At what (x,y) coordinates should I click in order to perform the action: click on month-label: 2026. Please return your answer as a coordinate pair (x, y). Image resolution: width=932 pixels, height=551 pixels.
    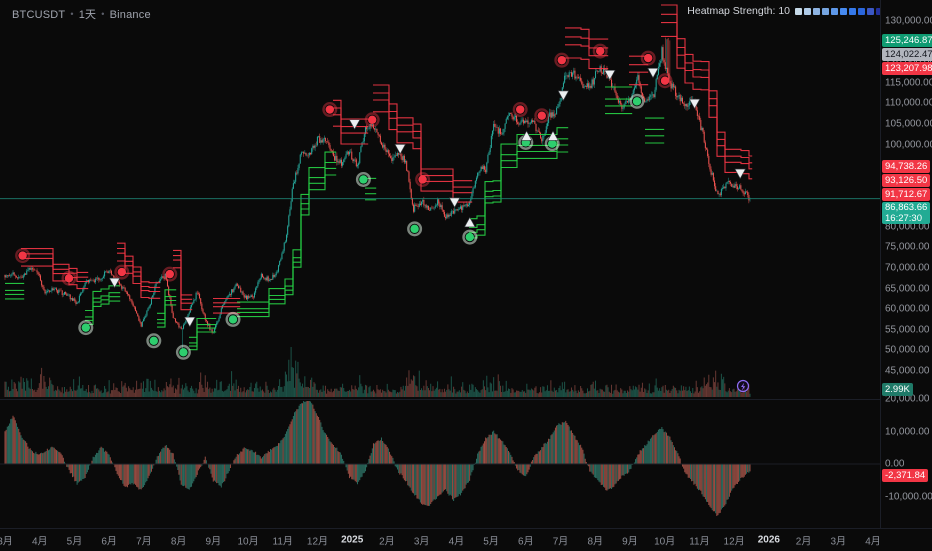
    Looking at the image, I should click on (768, 540).